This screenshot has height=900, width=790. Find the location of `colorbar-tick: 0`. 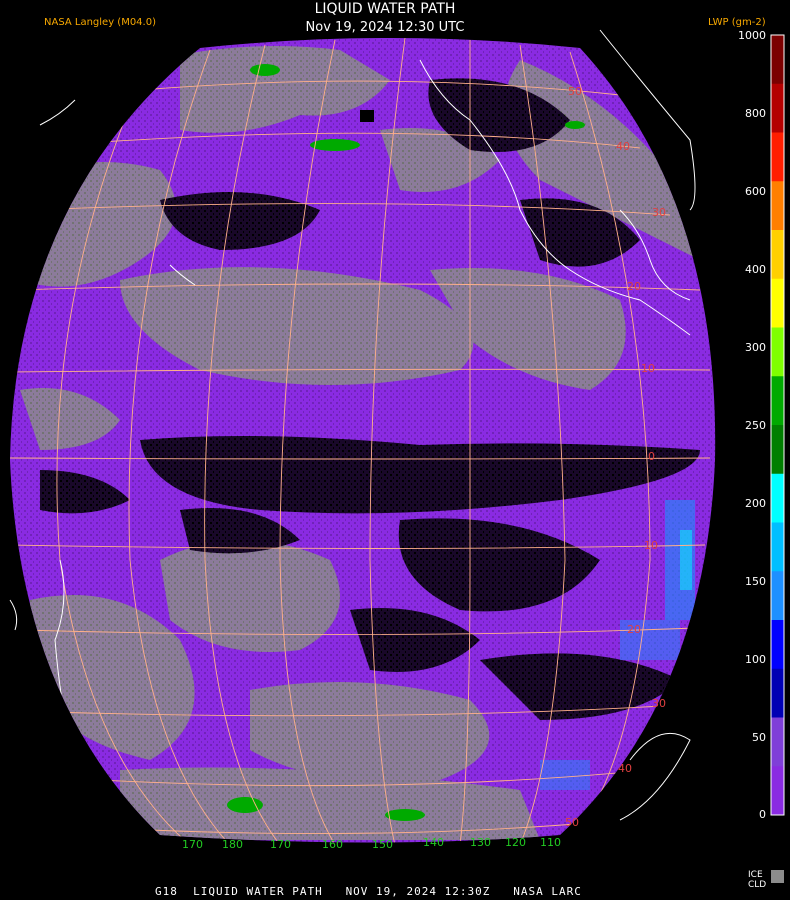

colorbar-tick: 0 is located at coordinates (762, 814).